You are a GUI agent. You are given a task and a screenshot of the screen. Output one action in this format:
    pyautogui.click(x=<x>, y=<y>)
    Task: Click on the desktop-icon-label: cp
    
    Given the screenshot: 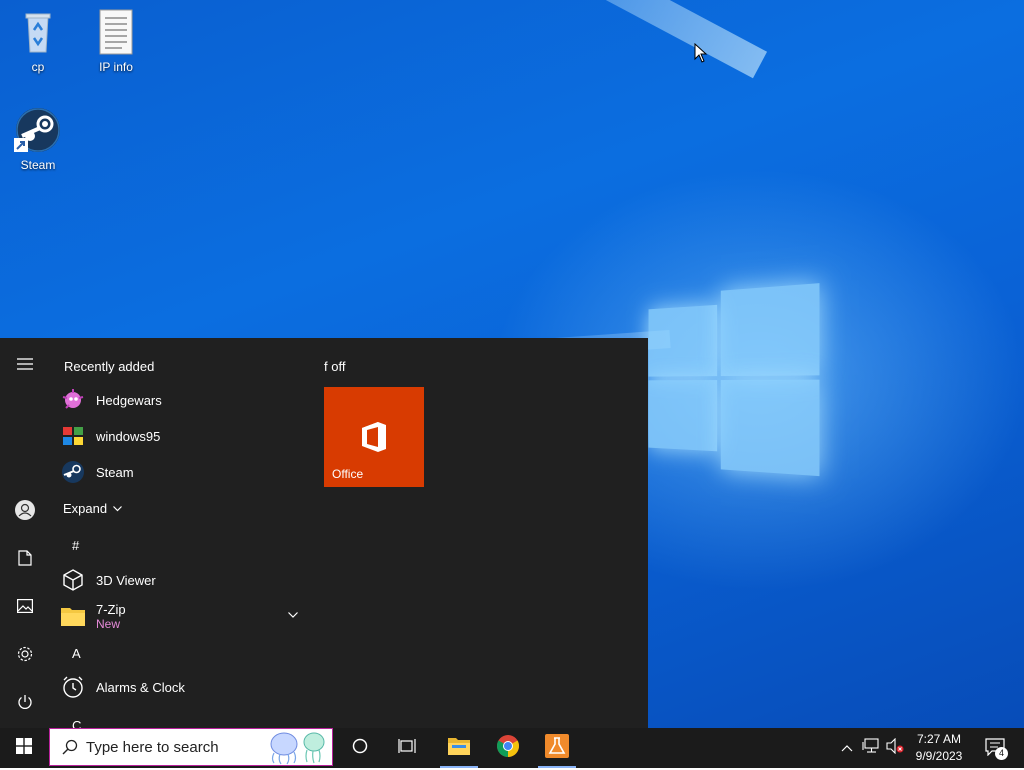 What is the action you would take?
    pyautogui.click(x=38, y=67)
    